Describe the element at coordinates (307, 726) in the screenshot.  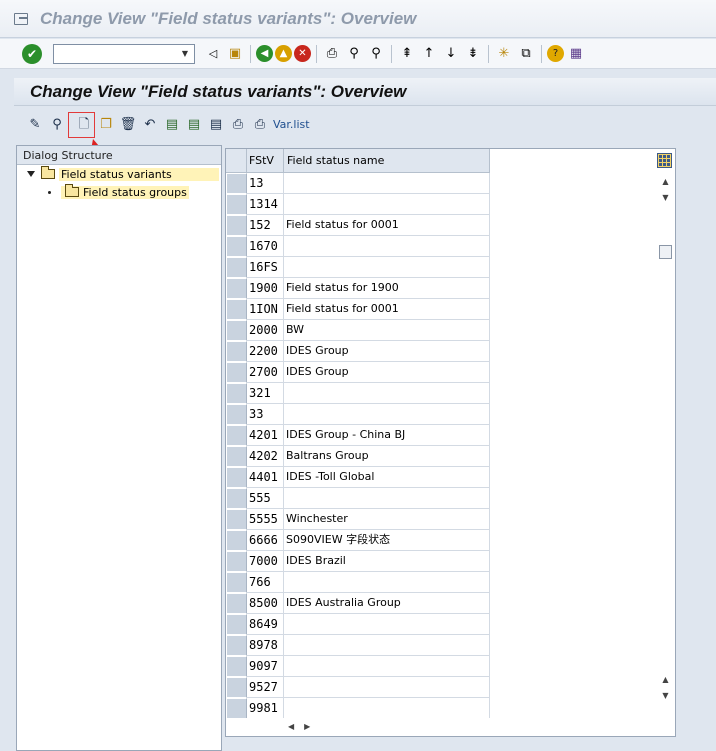
I see `scroll-right-icon: ▶` at that location.